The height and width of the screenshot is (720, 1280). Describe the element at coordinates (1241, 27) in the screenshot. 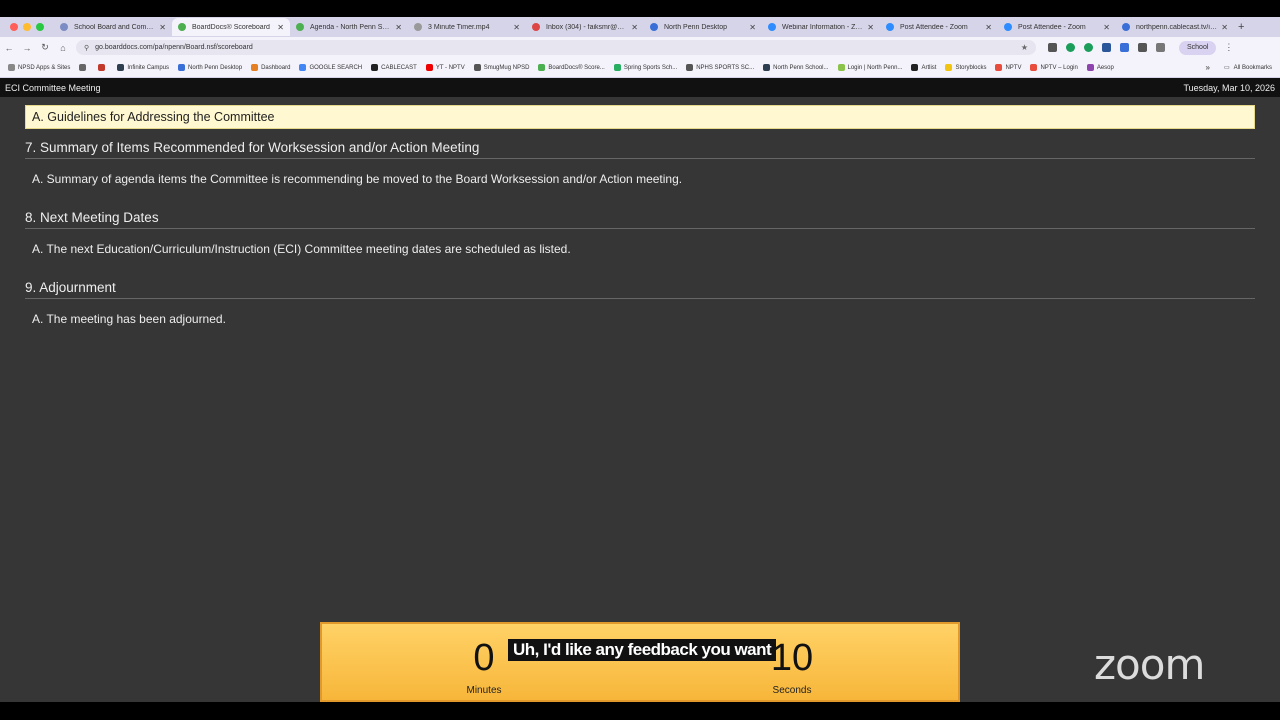

I see `new-tab-button: +` at that location.